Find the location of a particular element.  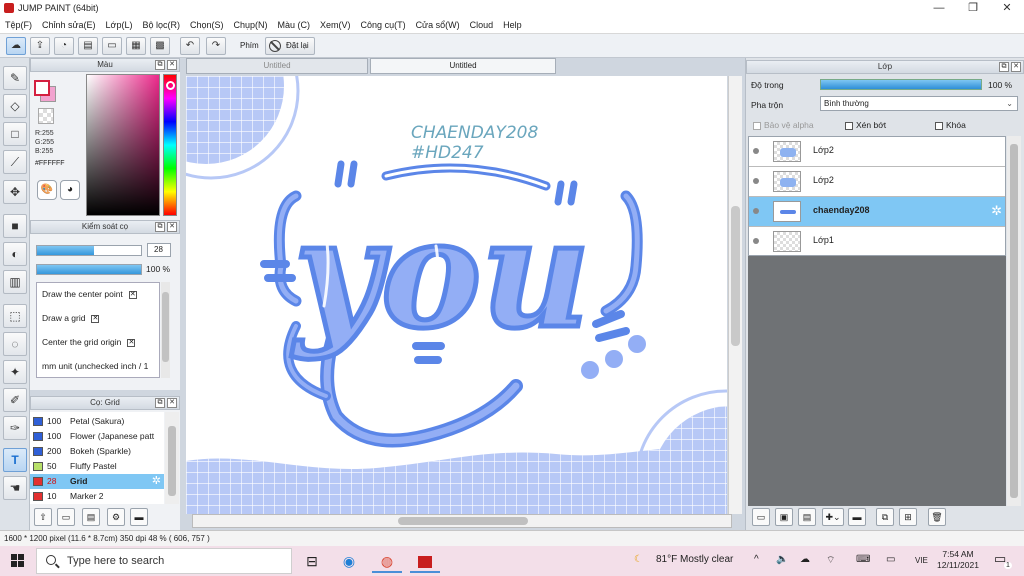

menu-view: Xem(V) is located at coordinates (335, 25).